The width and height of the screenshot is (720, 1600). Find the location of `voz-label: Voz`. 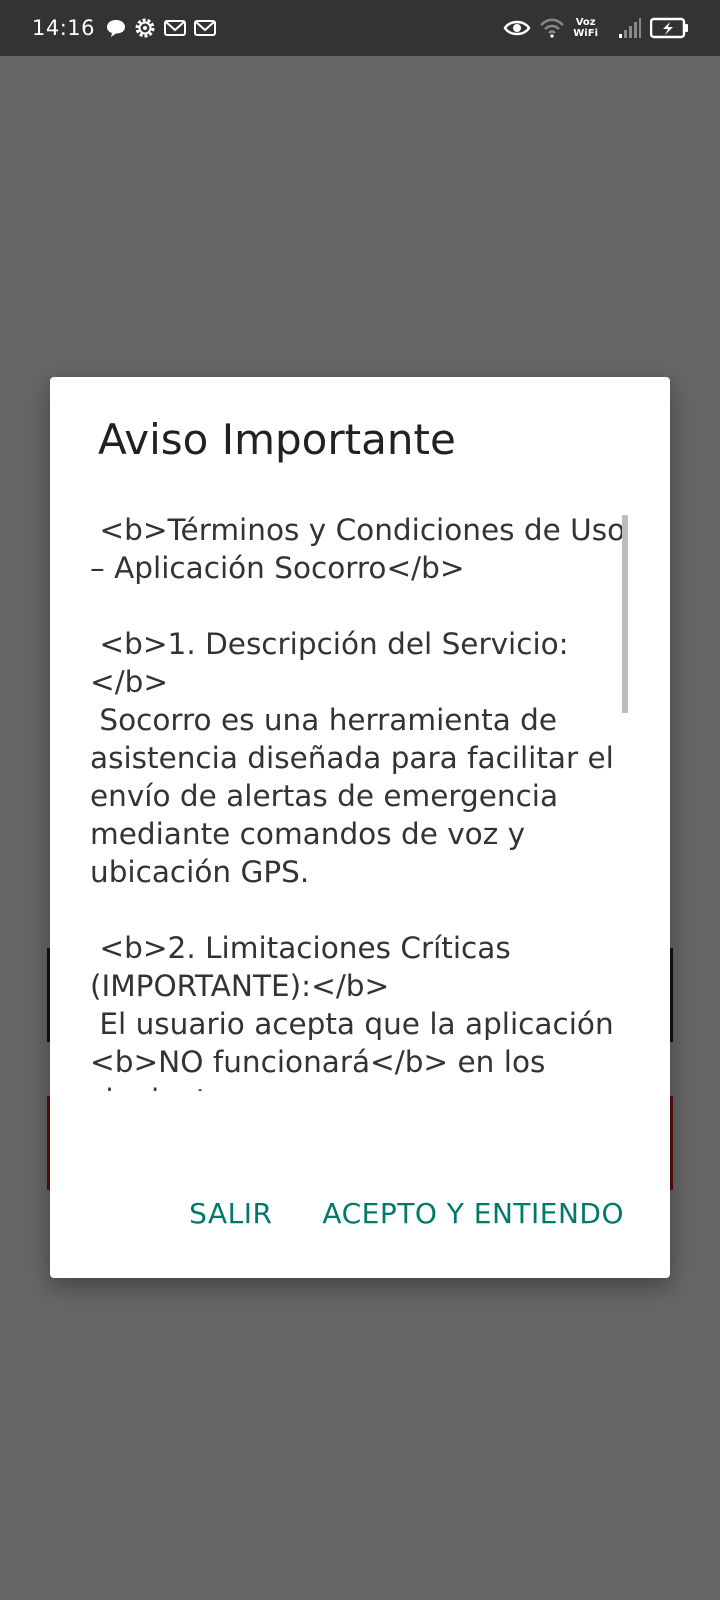

voz-label: Voz is located at coordinates (585, 22).